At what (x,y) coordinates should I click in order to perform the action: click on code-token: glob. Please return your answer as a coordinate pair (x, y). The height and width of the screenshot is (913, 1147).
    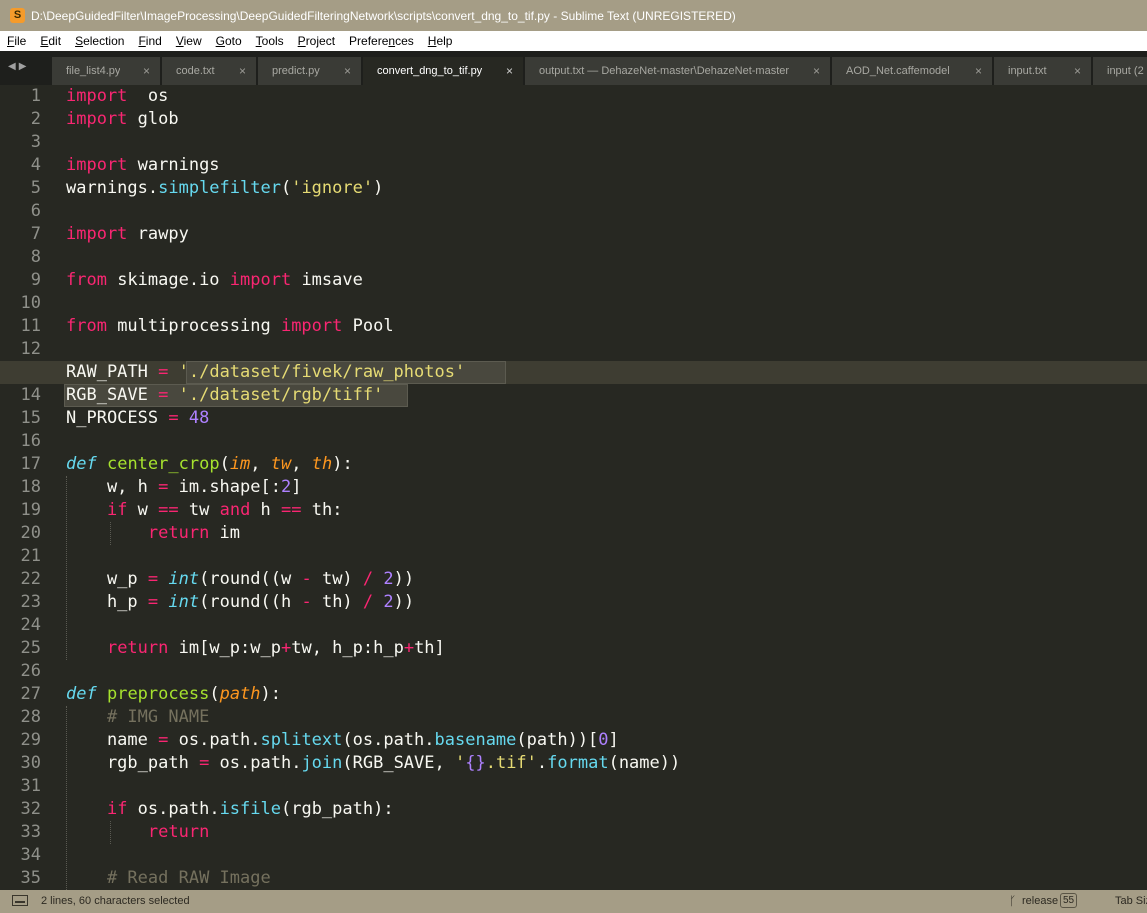
    Looking at the image, I should click on (153, 119).